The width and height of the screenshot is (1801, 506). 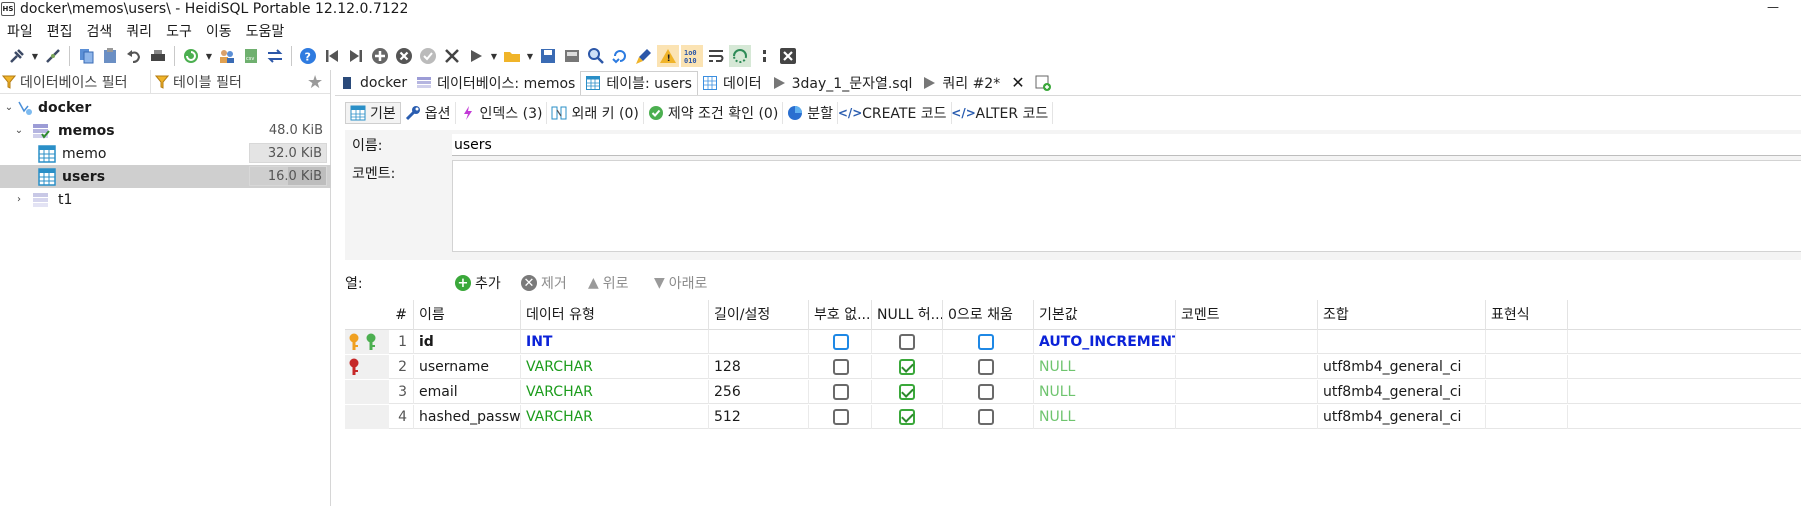 I want to click on tab-table-users: 테이블: users, so click(x=639, y=82).